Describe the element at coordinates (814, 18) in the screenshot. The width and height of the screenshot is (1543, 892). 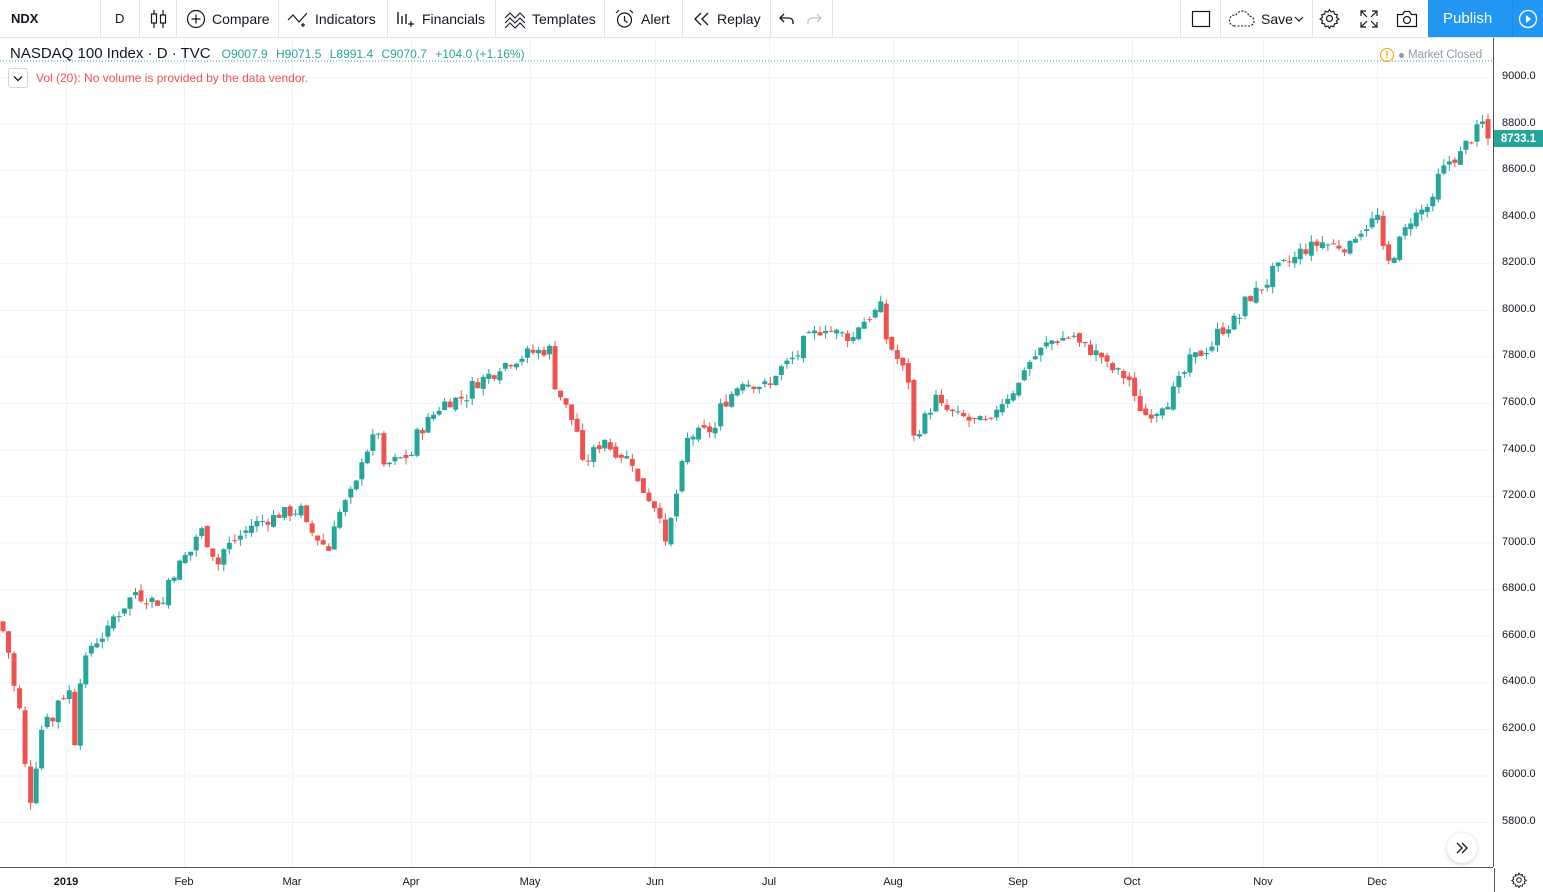
I see `redo-button` at that location.